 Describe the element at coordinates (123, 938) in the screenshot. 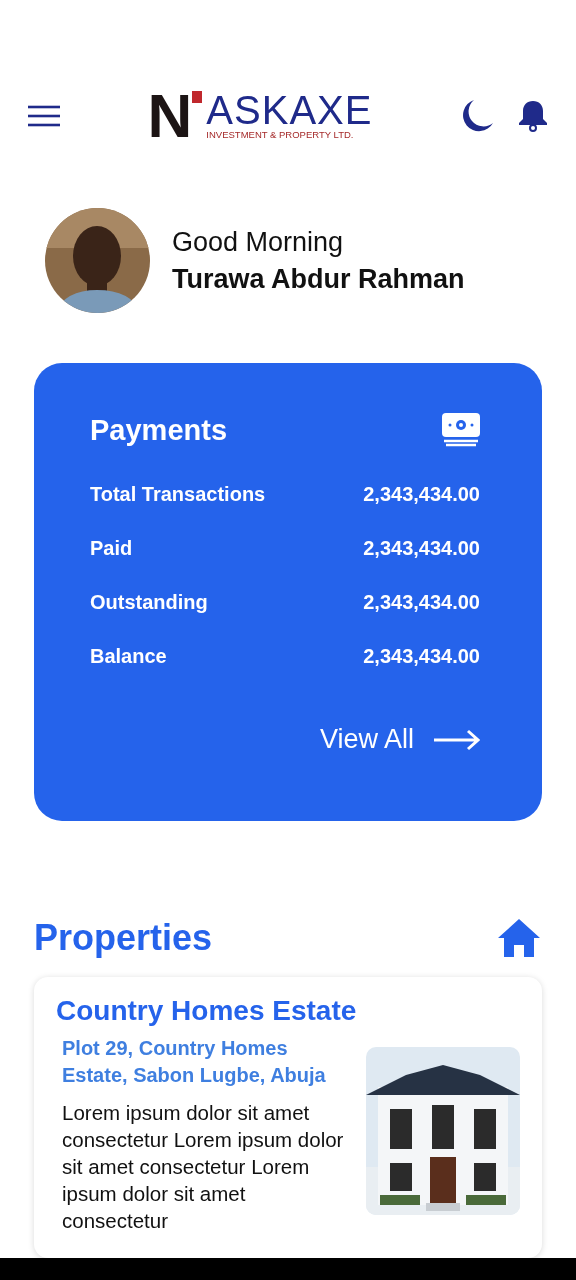

I see `section-title: Properties` at that location.